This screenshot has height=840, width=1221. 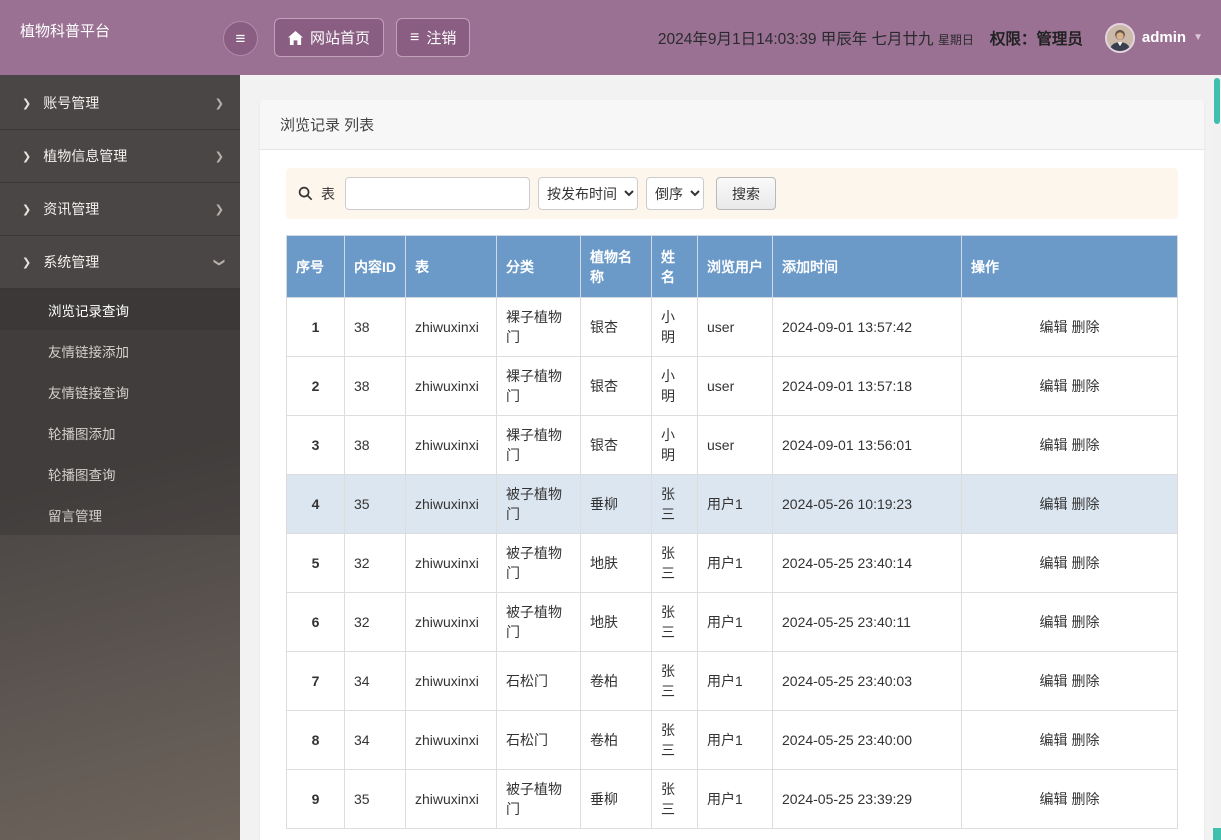 What do you see at coordinates (867, 799) in the screenshot?
I see `cell-add-time: 2024-05-25 23:39:29` at bounding box center [867, 799].